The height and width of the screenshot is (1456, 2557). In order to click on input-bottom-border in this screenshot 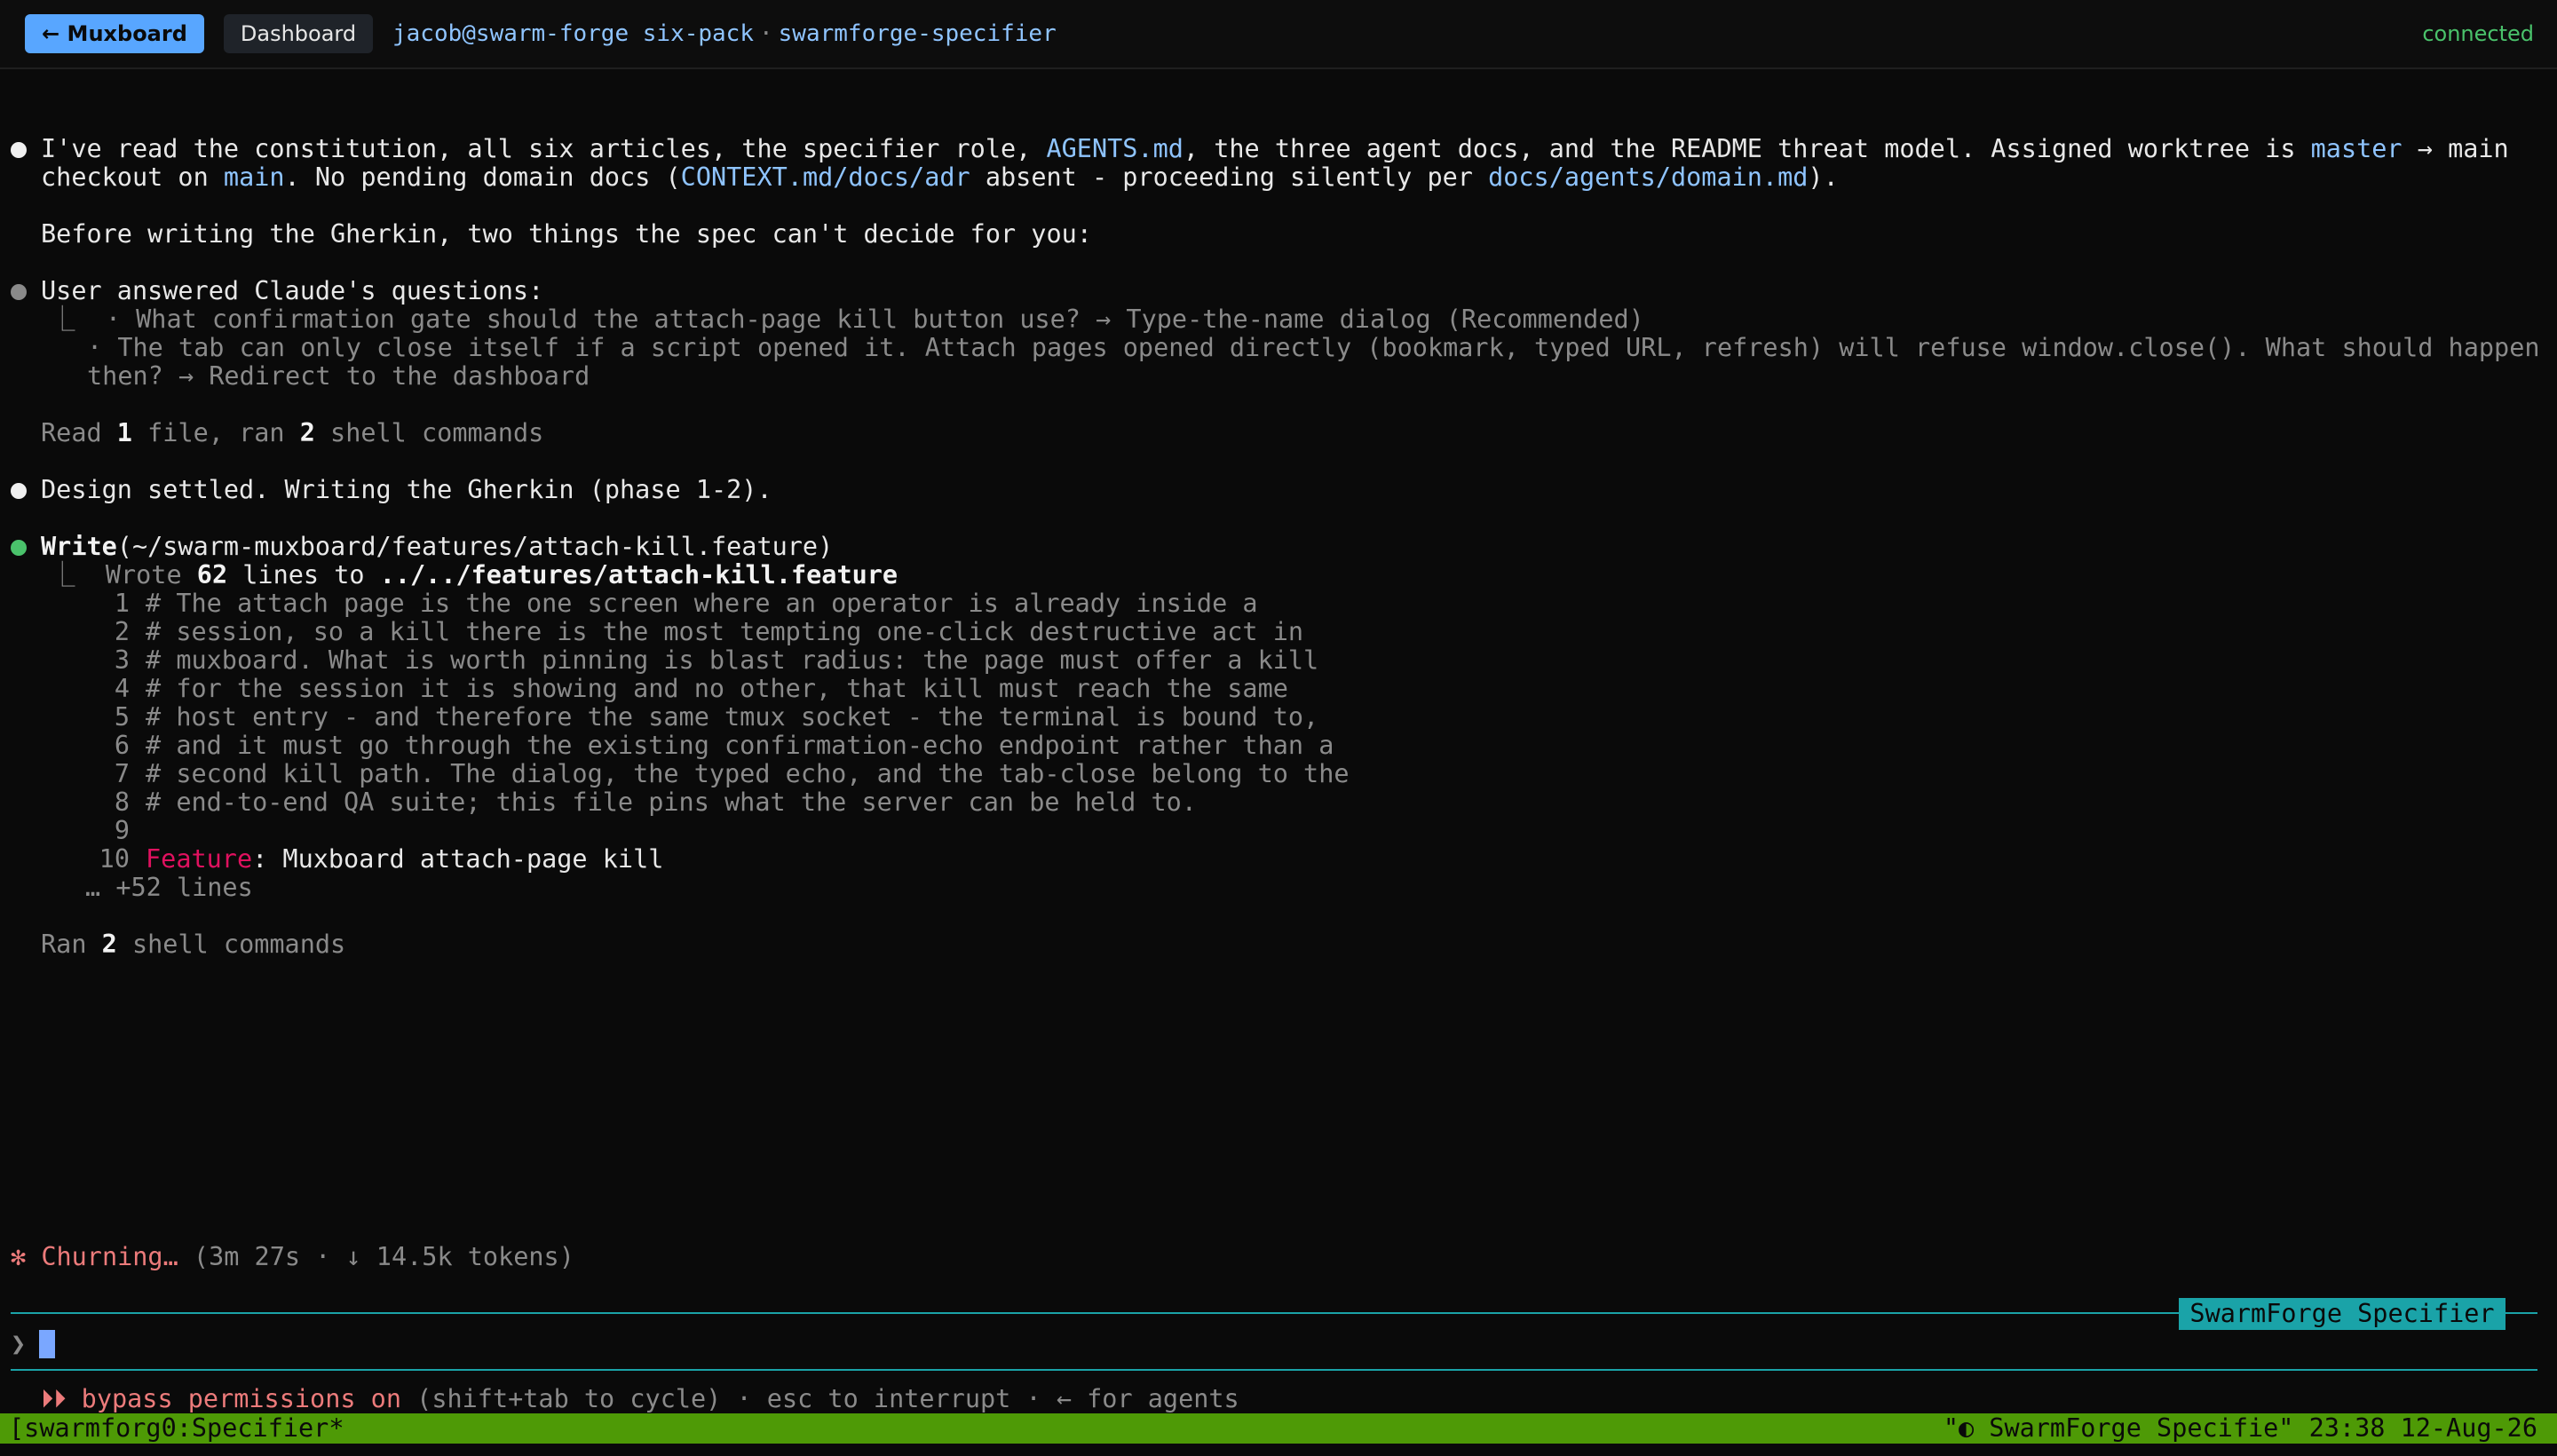, I will do `click(1274, 1370)`.